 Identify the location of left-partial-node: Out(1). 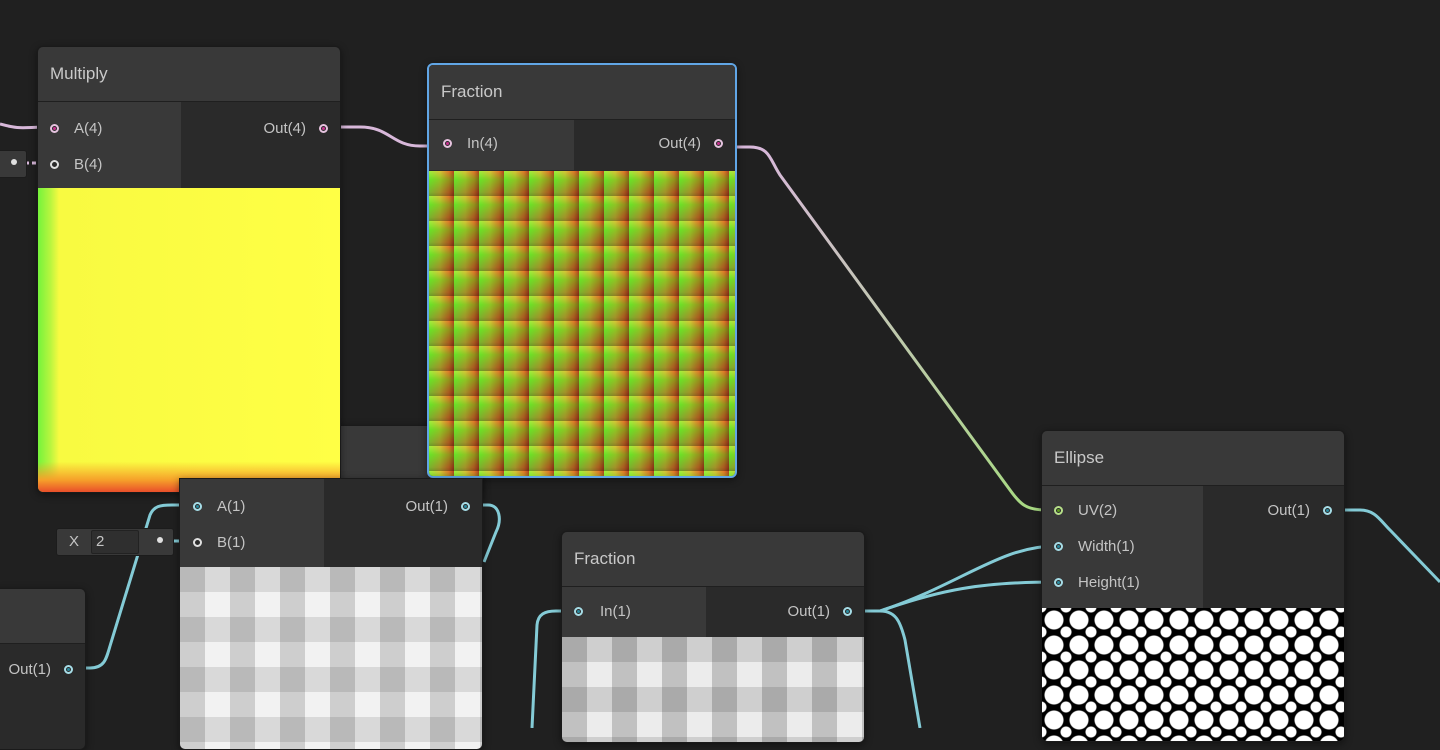
(43, 669).